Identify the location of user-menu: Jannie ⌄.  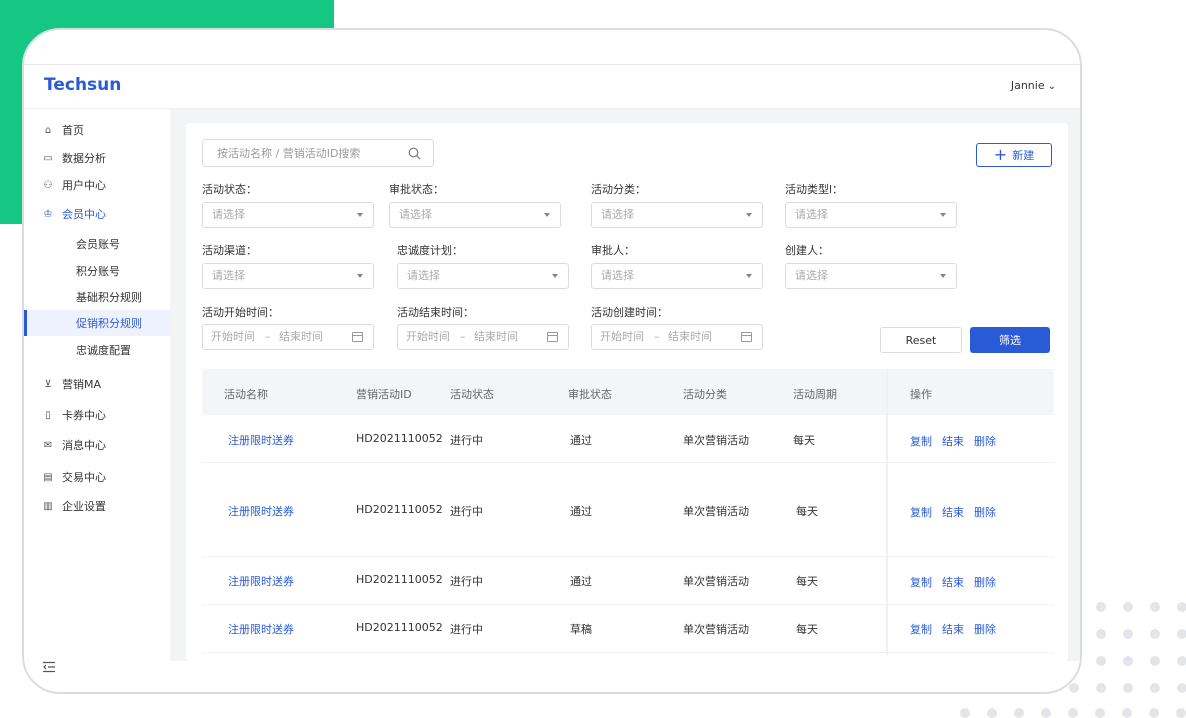
(1033, 85).